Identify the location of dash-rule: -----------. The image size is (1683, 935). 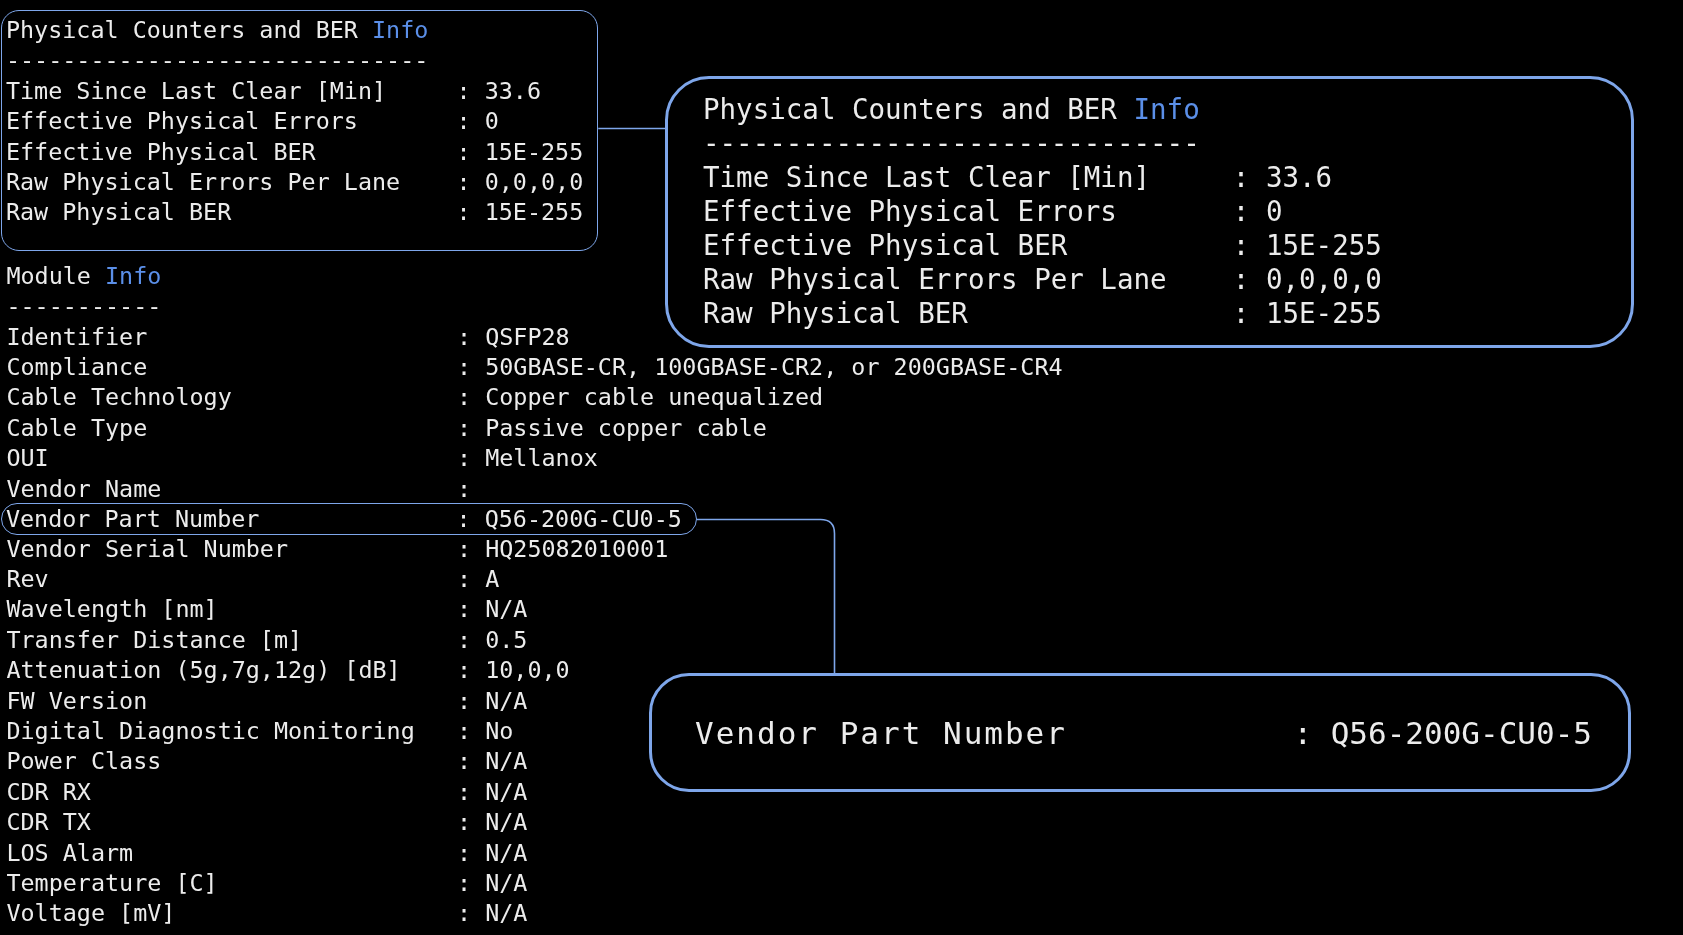
(84, 306).